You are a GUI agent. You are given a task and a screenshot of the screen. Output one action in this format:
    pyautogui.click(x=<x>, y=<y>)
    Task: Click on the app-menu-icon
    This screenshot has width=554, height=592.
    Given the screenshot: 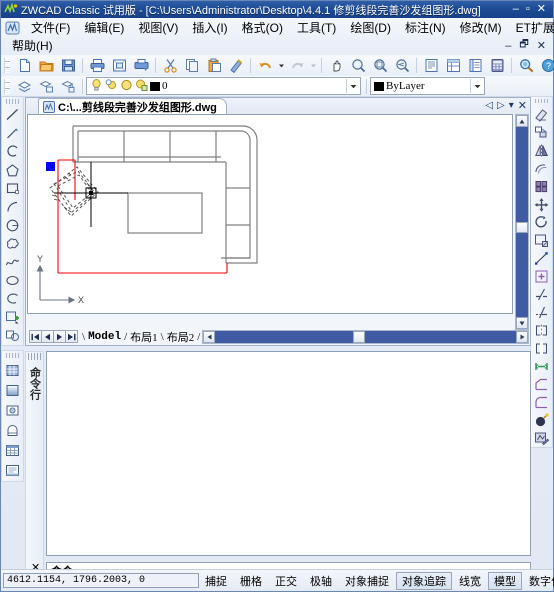 What is the action you would take?
    pyautogui.click(x=12, y=28)
    